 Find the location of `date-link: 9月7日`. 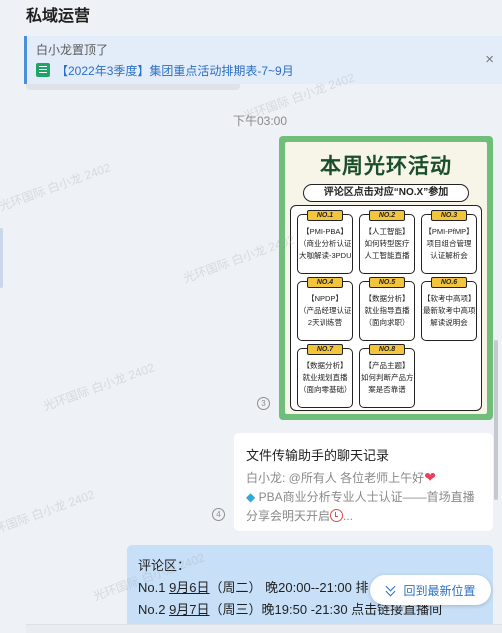

date-link: 9月7日 is located at coordinates (189, 609).